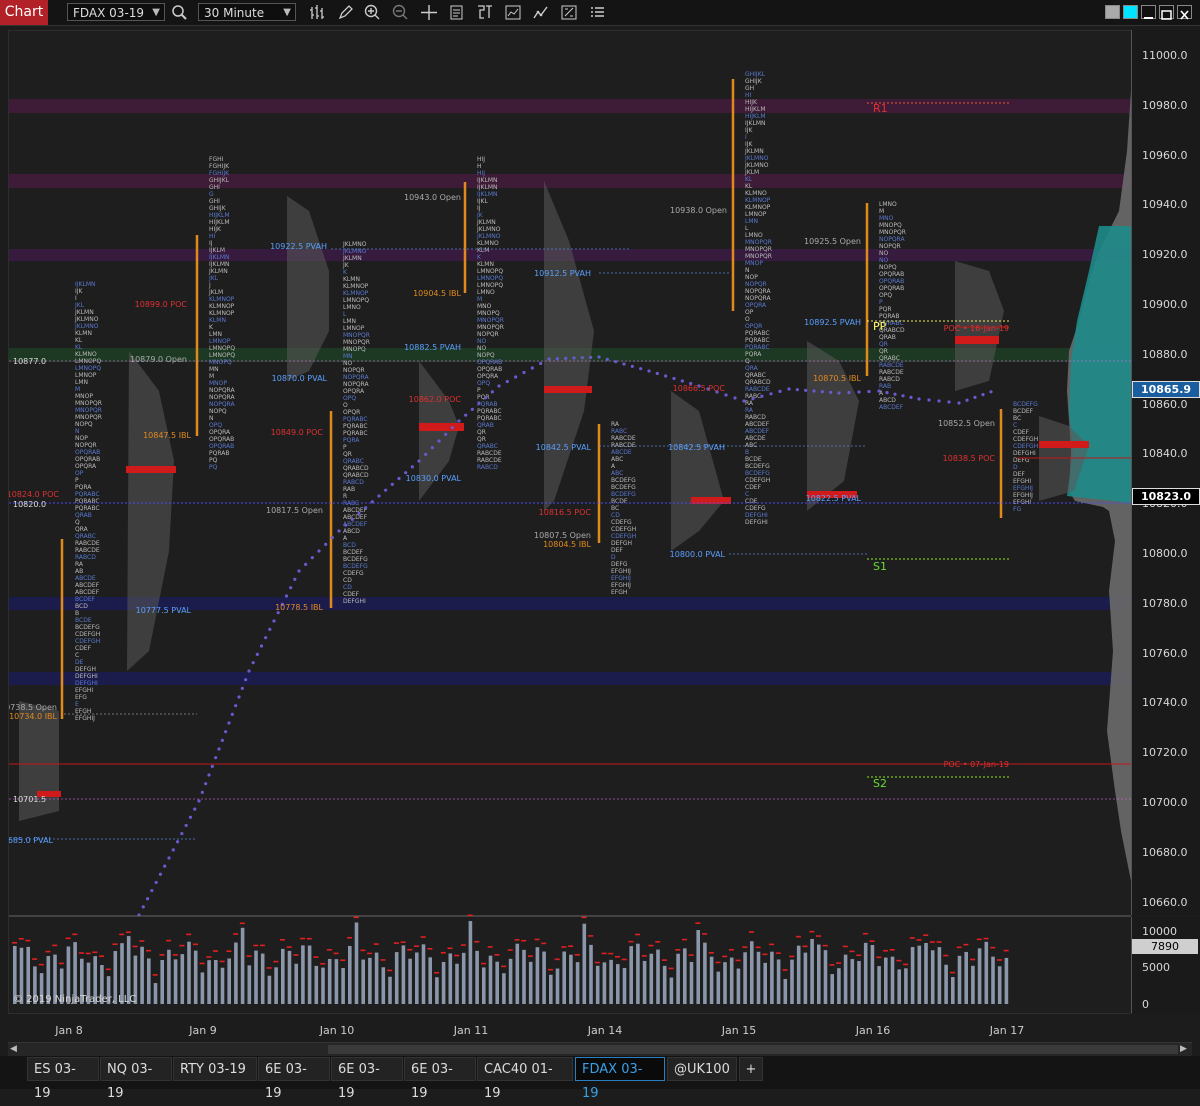 Image resolution: width=1200 pixels, height=1106 pixels. What do you see at coordinates (1184, 12) in the screenshot?
I see `close-button` at bounding box center [1184, 12].